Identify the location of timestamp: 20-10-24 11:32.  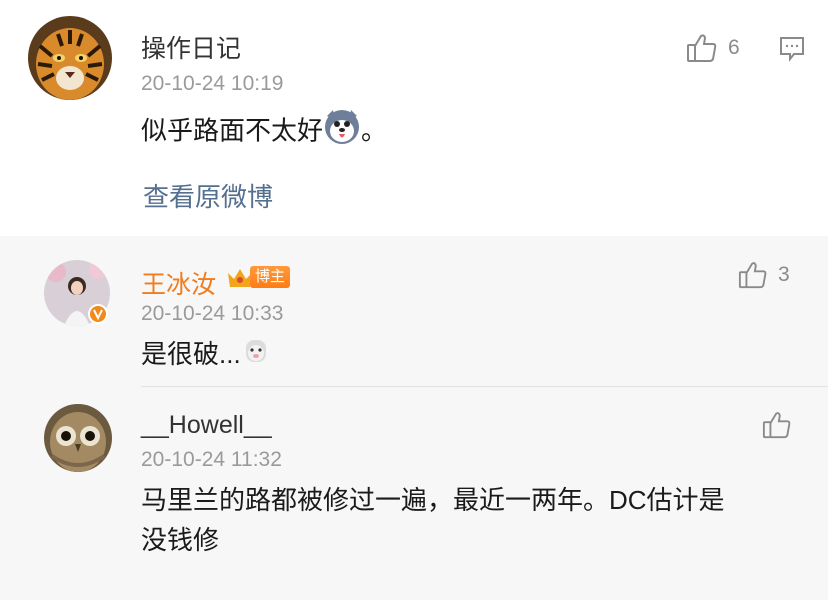
(211, 459).